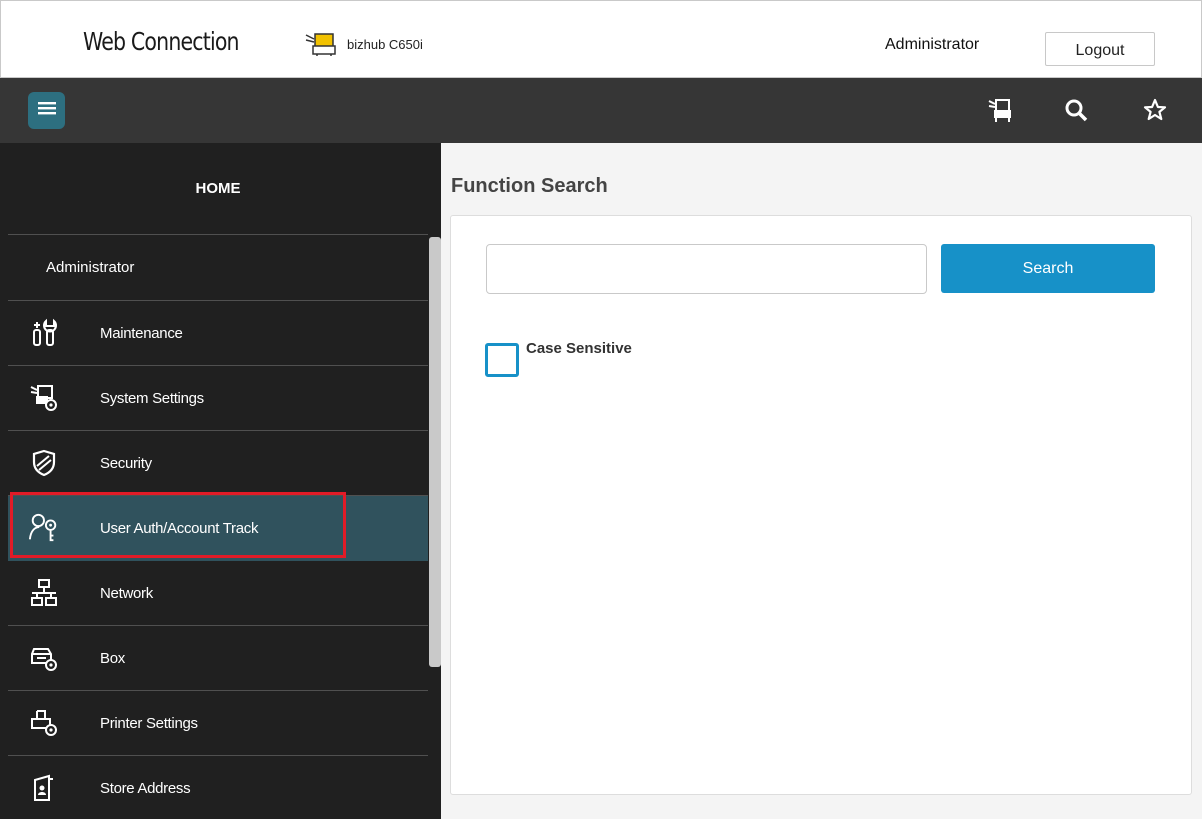  Describe the element at coordinates (179, 528) in the screenshot. I see `sidebar-item-label: User Auth/Account Track` at that location.